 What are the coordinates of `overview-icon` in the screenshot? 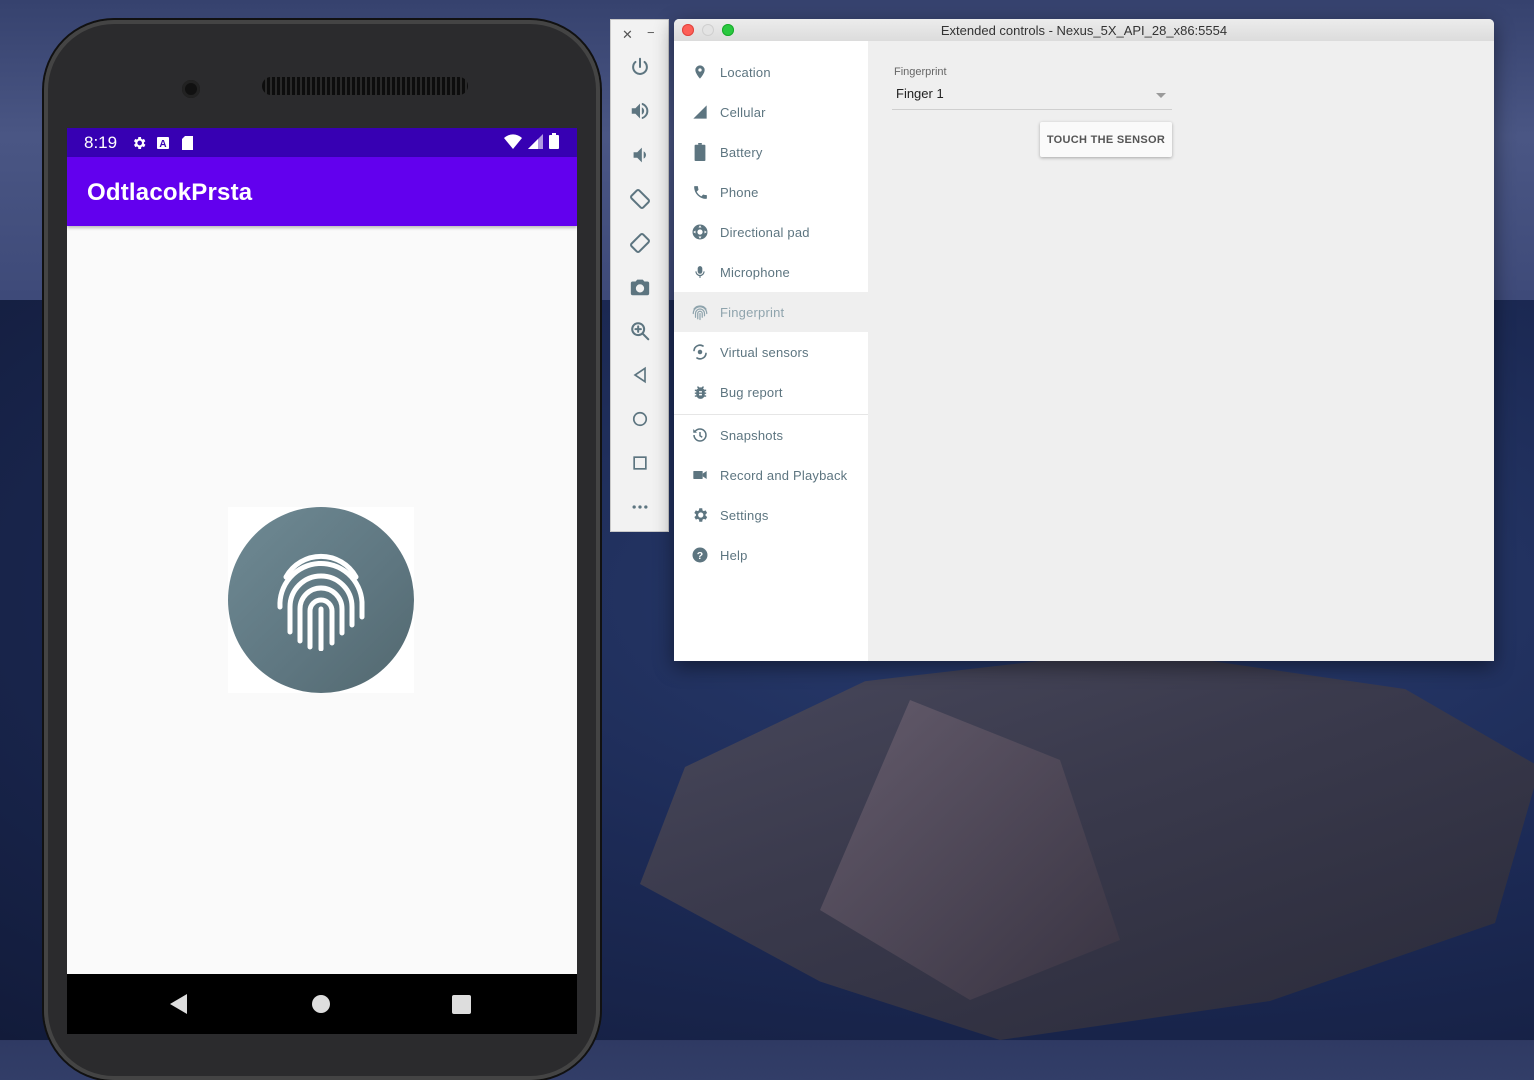 It's located at (640, 463).